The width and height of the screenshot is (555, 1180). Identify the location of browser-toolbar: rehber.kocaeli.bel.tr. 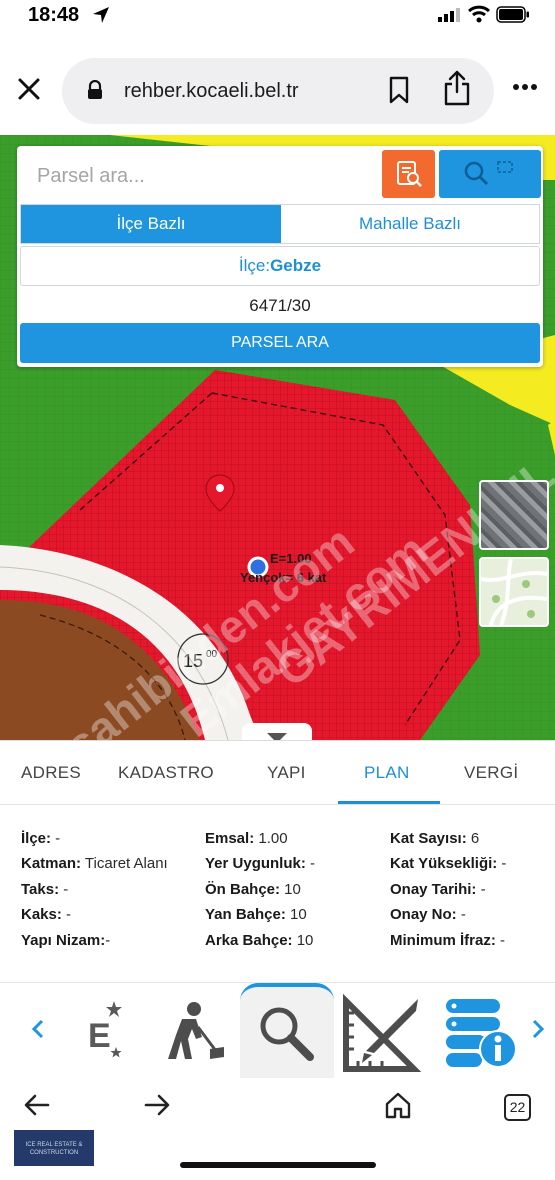
(277, 87).